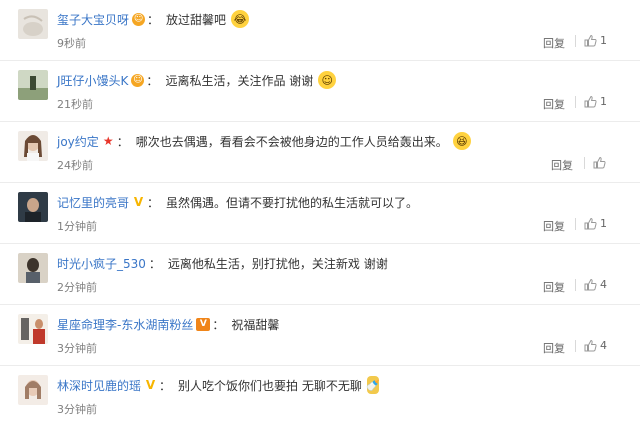 Image resolution: width=640 pixels, height=431 pixels. Describe the element at coordinates (203, 324) in the screenshot. I see `vip-badge-icon: V` at that location.